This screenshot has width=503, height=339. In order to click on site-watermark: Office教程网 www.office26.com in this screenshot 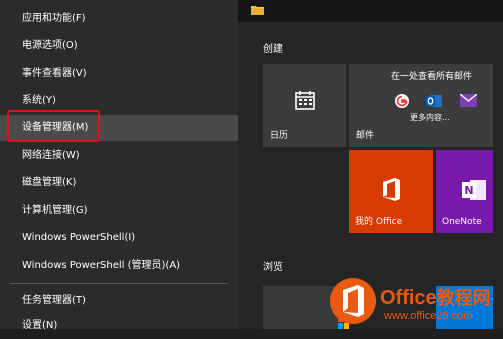, I will do `click(415, 302)`.